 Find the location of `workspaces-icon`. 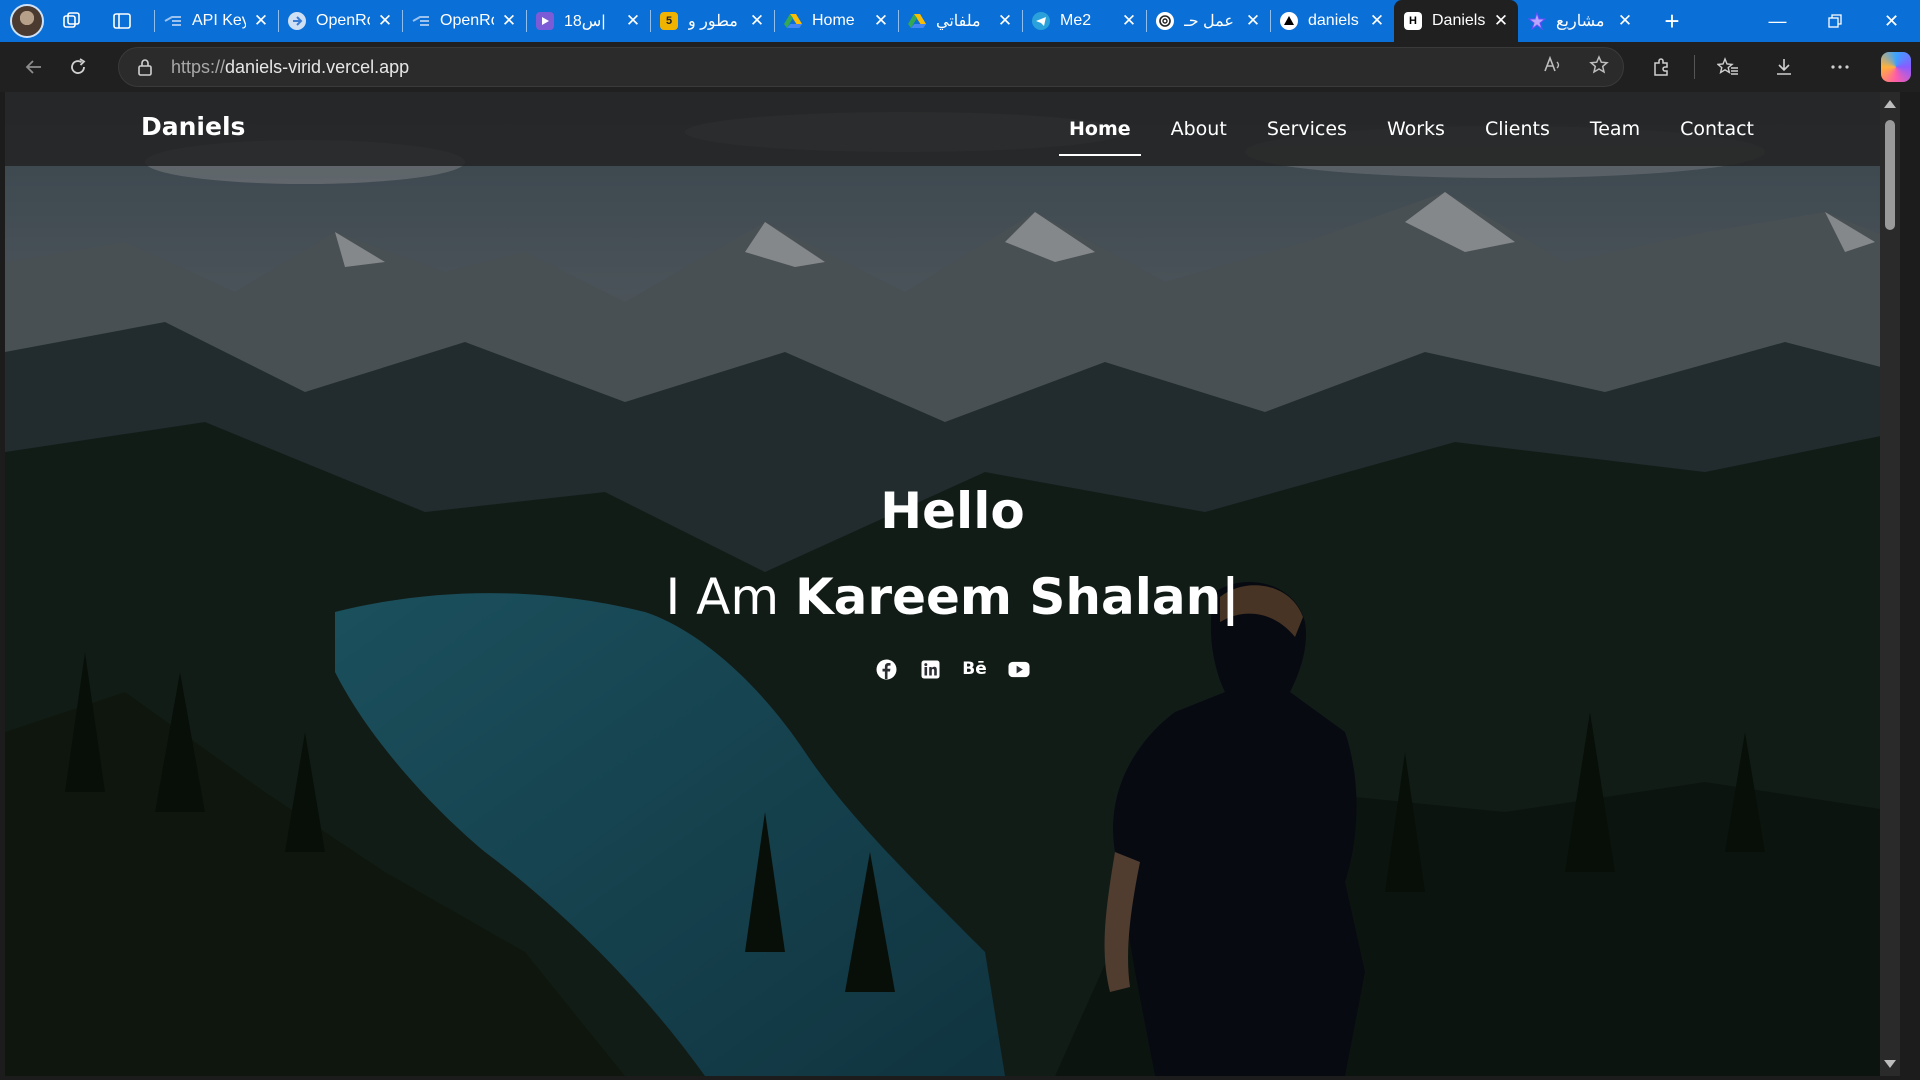

workspaces-icon is located at coordinates (72, 21).